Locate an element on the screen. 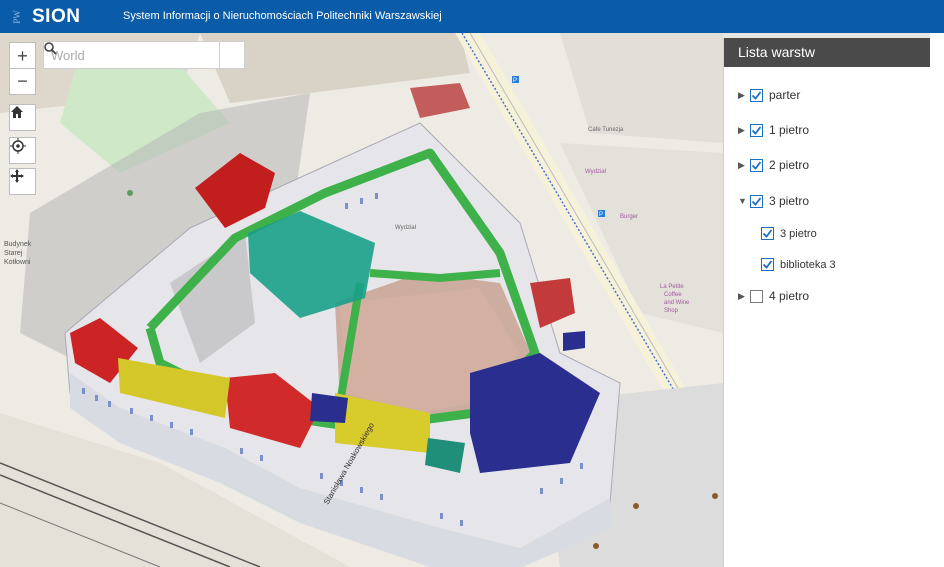  locate-button is located at coordinates (22, 150).